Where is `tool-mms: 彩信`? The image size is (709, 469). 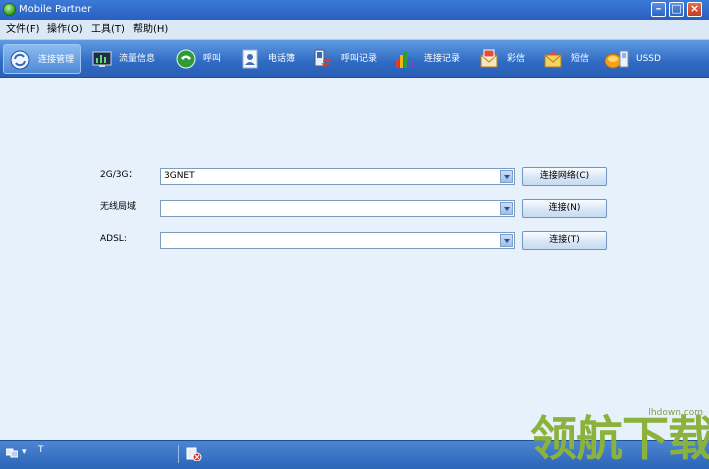
tool-mms: 彩信 is located at coordinates (504, 59).